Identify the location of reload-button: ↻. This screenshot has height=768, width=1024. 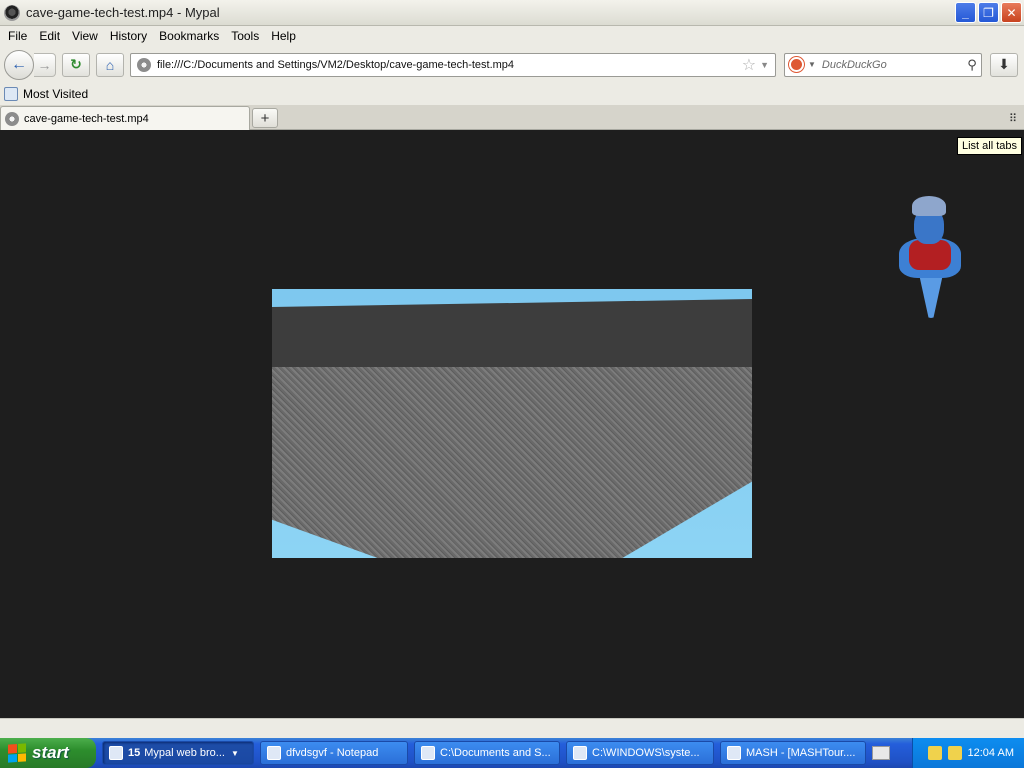
(76, 64).